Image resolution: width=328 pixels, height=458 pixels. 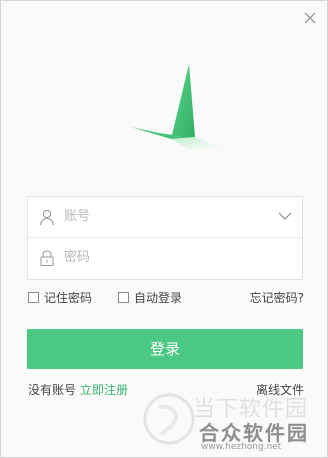 What do you see at coordinates (47, 258) in the screenshot?
I see `lock-icon` at bounding box center [47, 258].